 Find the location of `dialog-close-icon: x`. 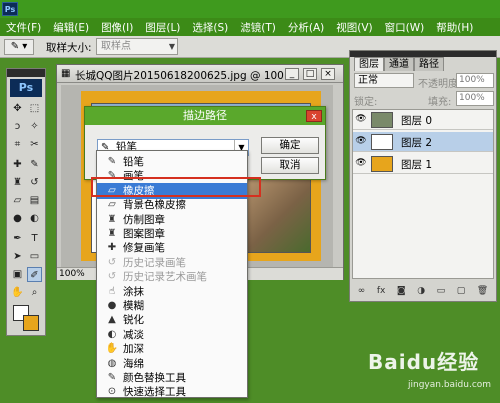

dialog-close-icon: x is located at coordinates (314, 116).